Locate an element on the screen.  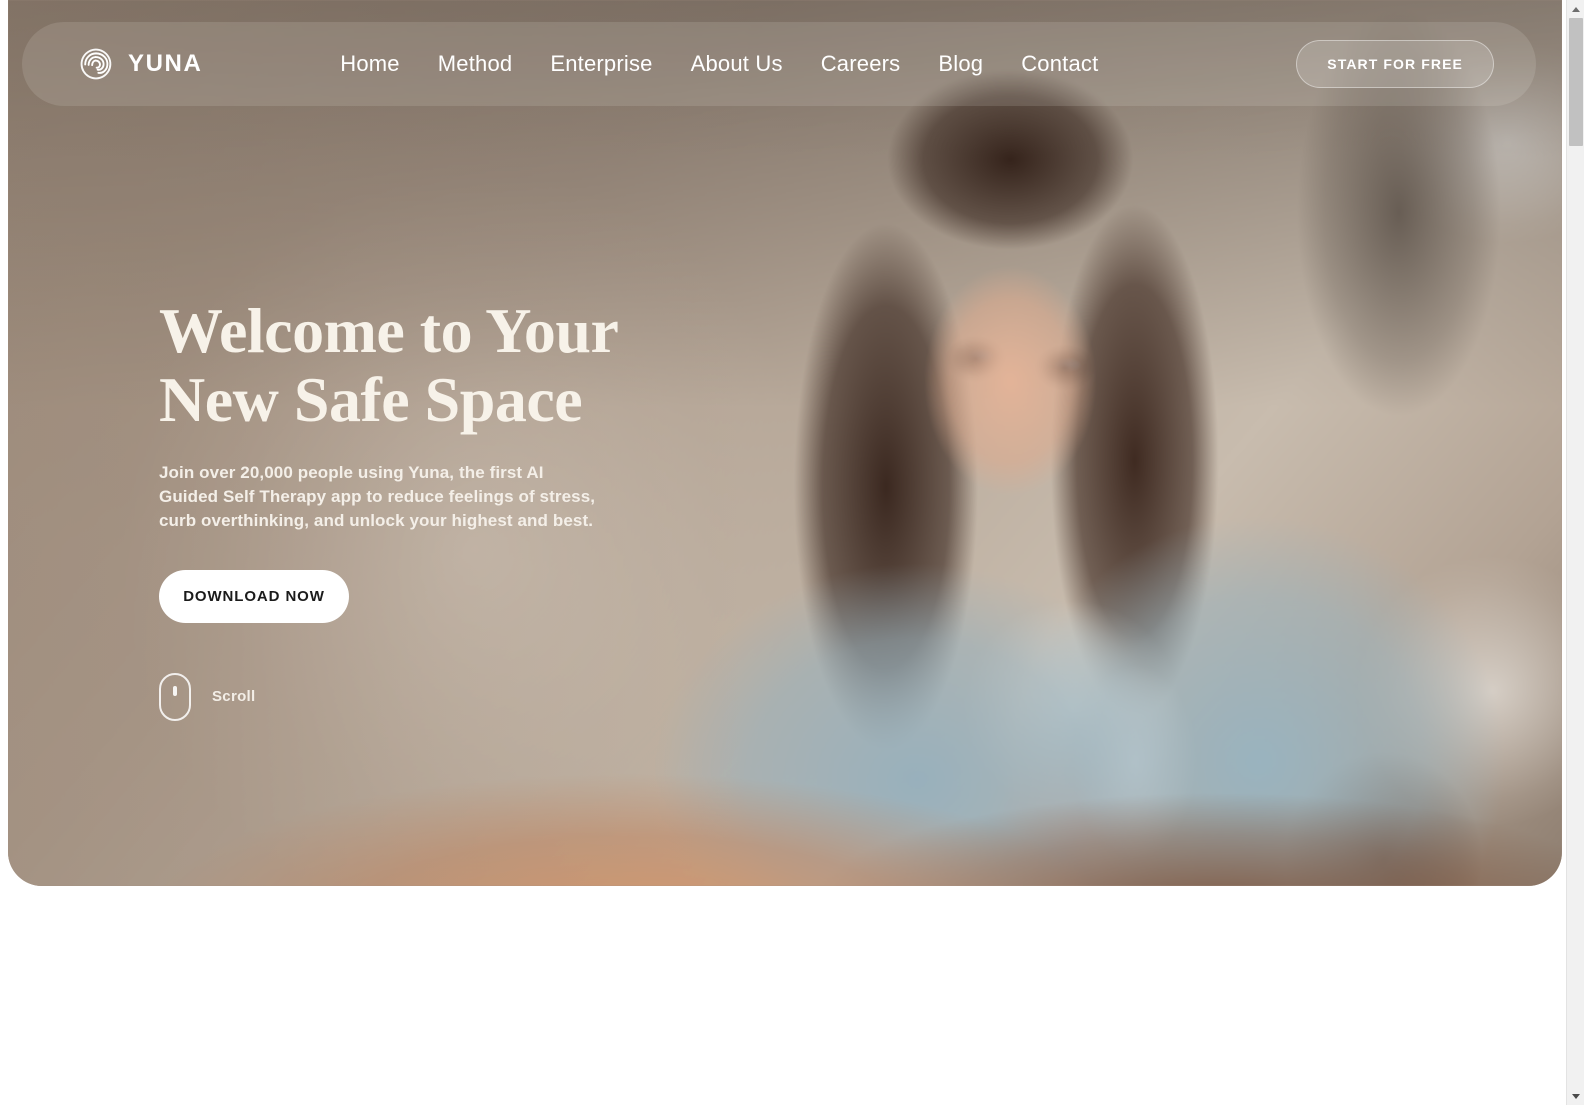
page-scrollbar is located at coordinates (1575, 552).